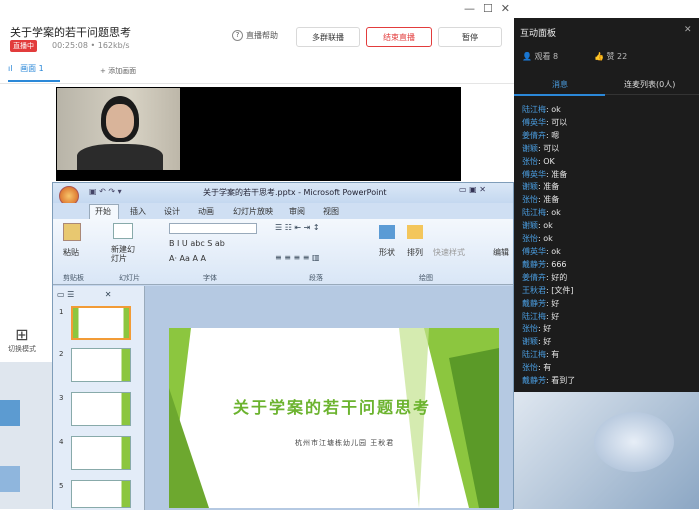 The width and height of the screenshot is (699, 510). Describe the element at coordinates (527, 56) in the screenshot. I see `user-icon: 👤` at that location.